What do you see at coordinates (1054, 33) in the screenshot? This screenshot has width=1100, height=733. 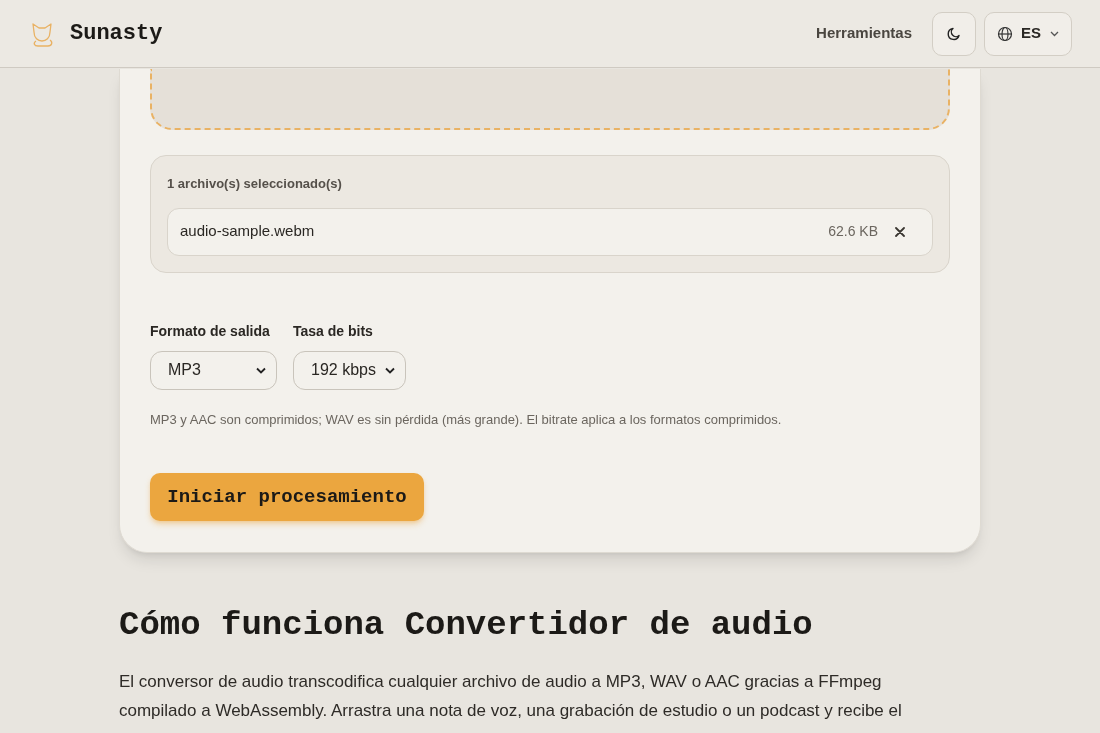 I see `caret-icon` at bounding box center [1054, 33].